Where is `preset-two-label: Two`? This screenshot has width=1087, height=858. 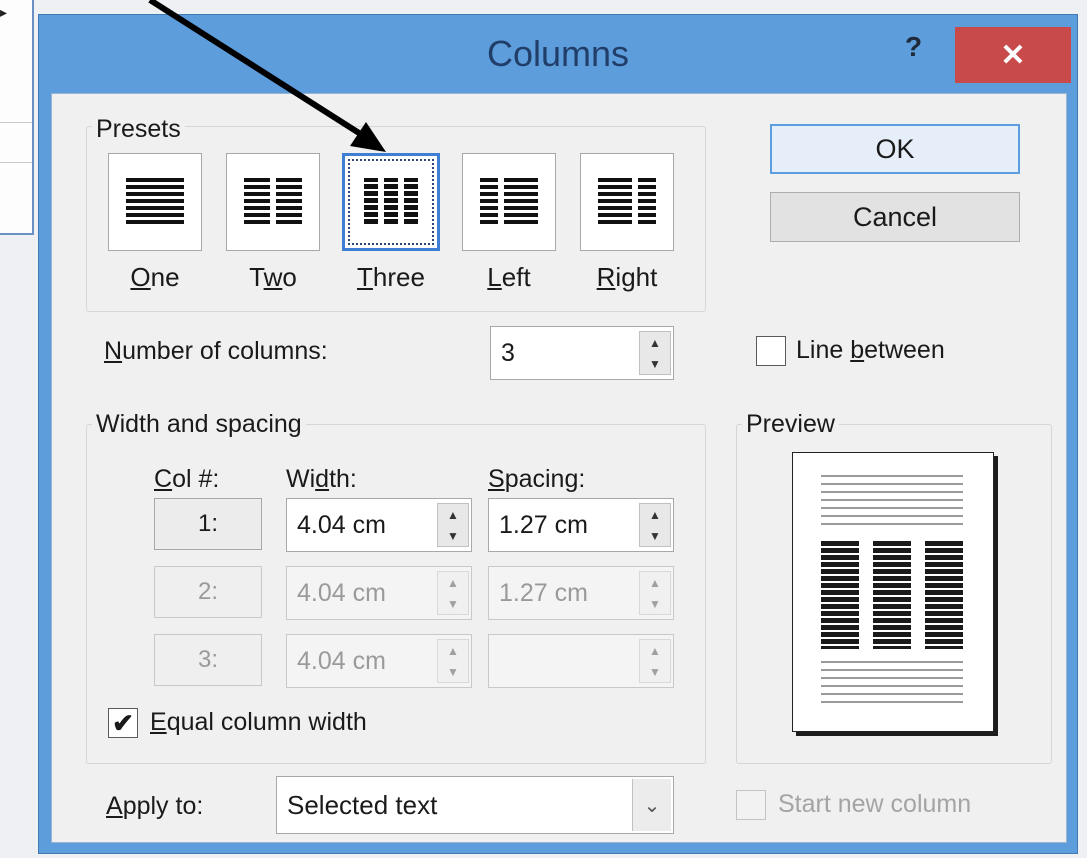
preset-two-label: Two is located at coordinates (273, 277).